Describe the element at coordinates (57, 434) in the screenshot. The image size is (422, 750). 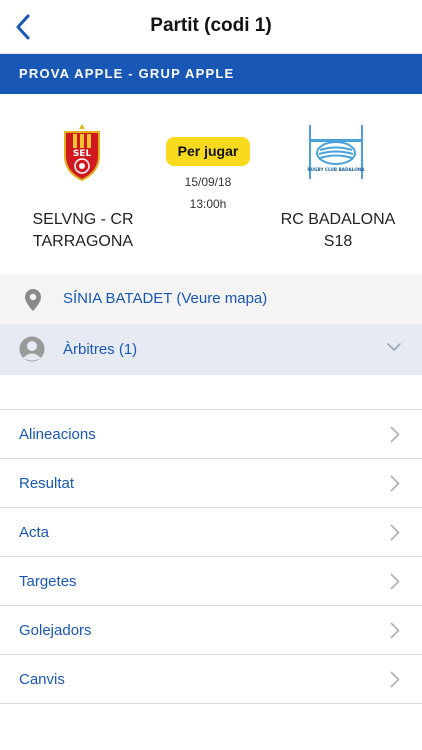
I see `menu-item-label: Alineacions` at that location.